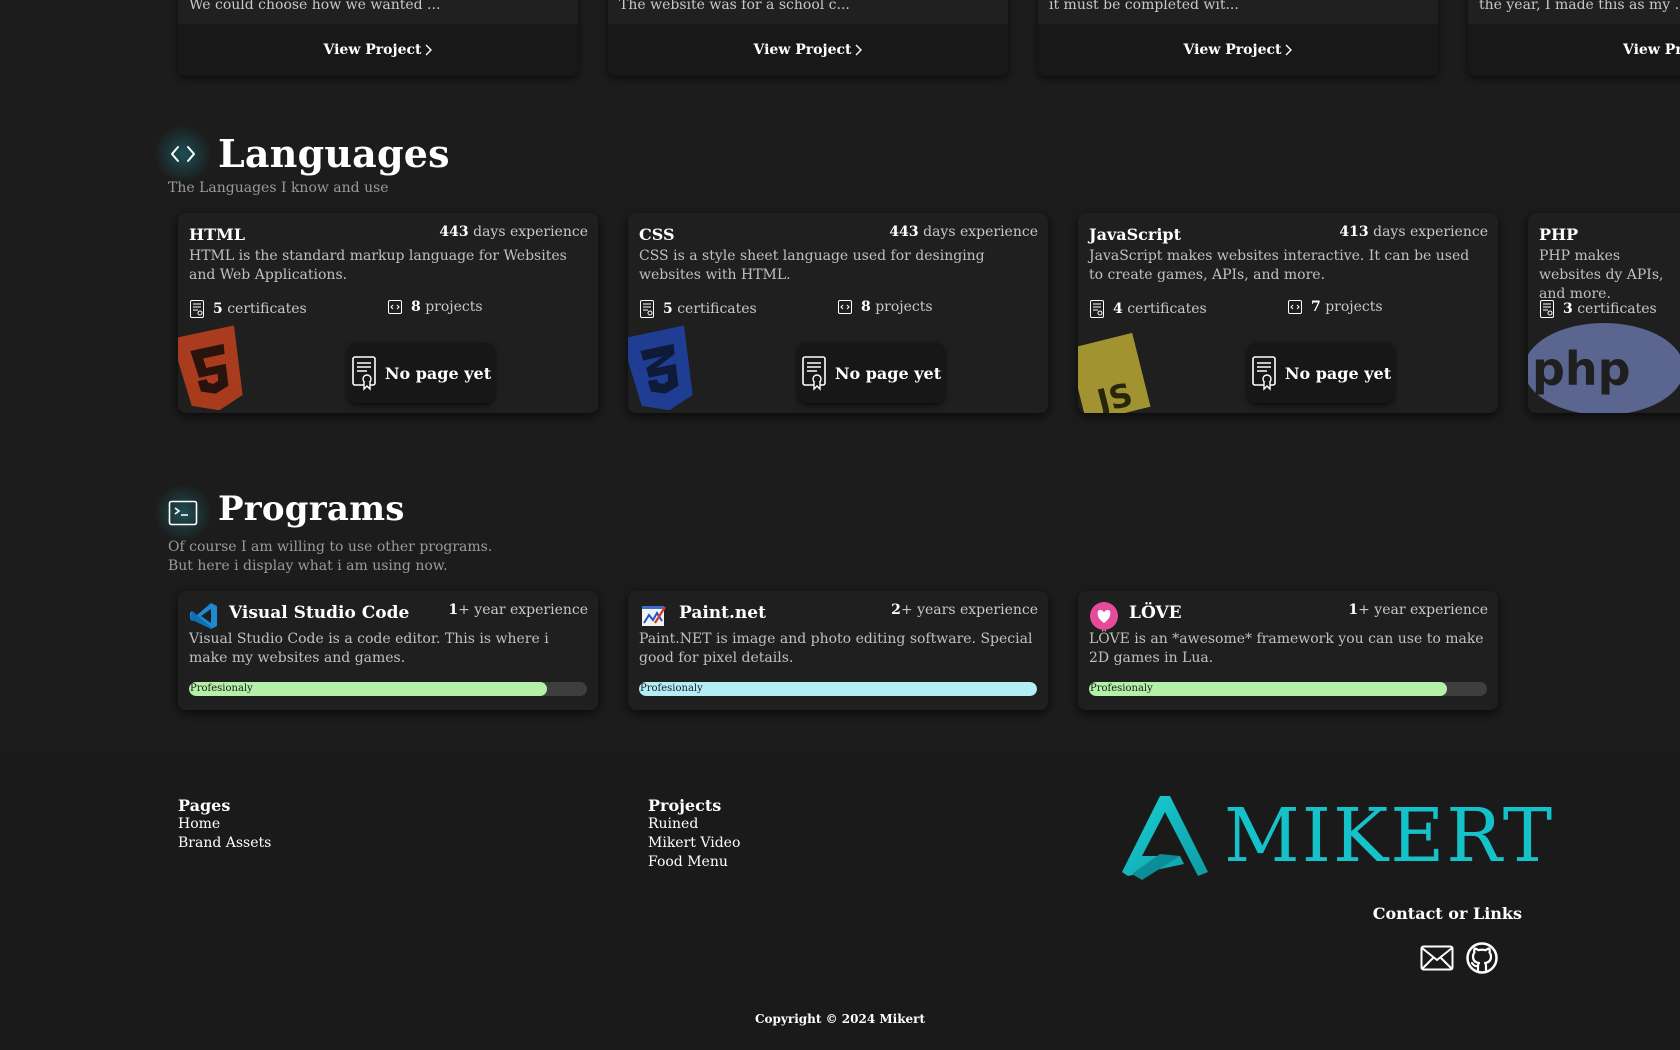 This screenshot has height=1050, width=1680. I want to click on terminal-icon, so click(183, 513).